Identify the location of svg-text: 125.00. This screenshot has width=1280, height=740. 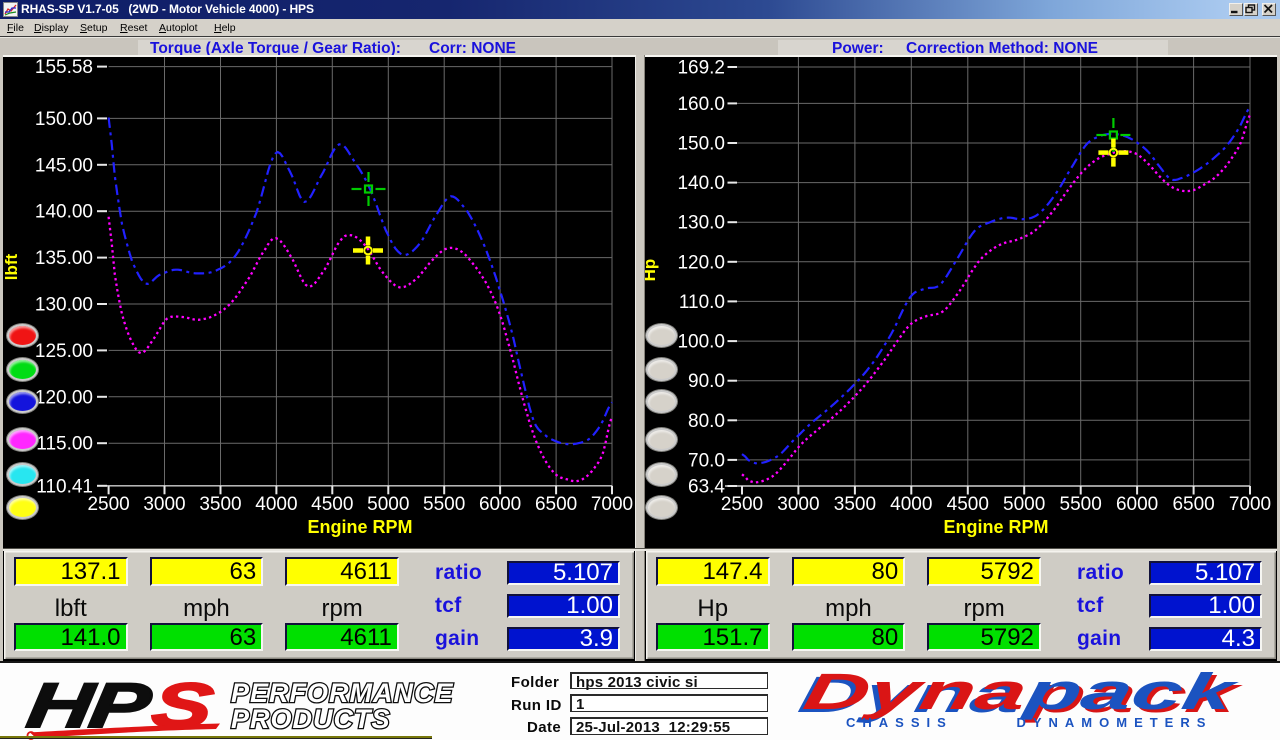
(64, 351).